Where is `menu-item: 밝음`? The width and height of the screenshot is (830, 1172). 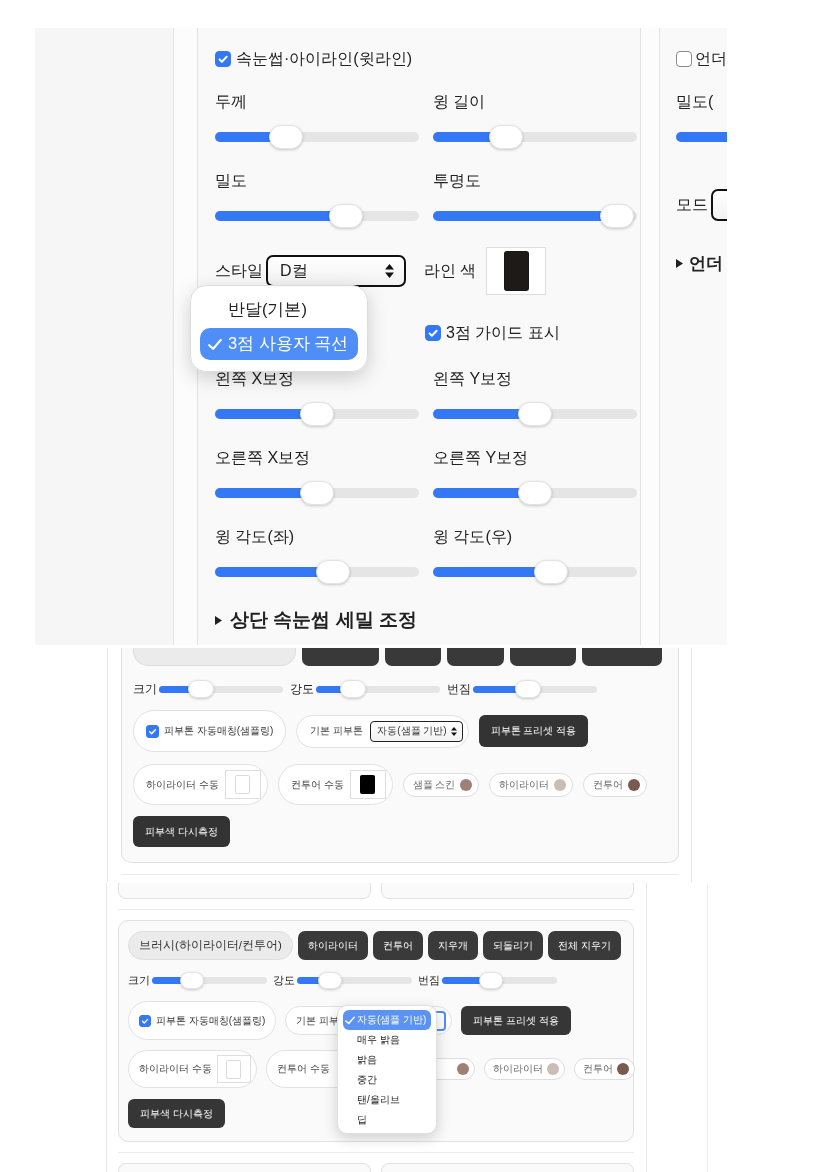
menu-item: 밝음 is located at coordinates (387, 1060).